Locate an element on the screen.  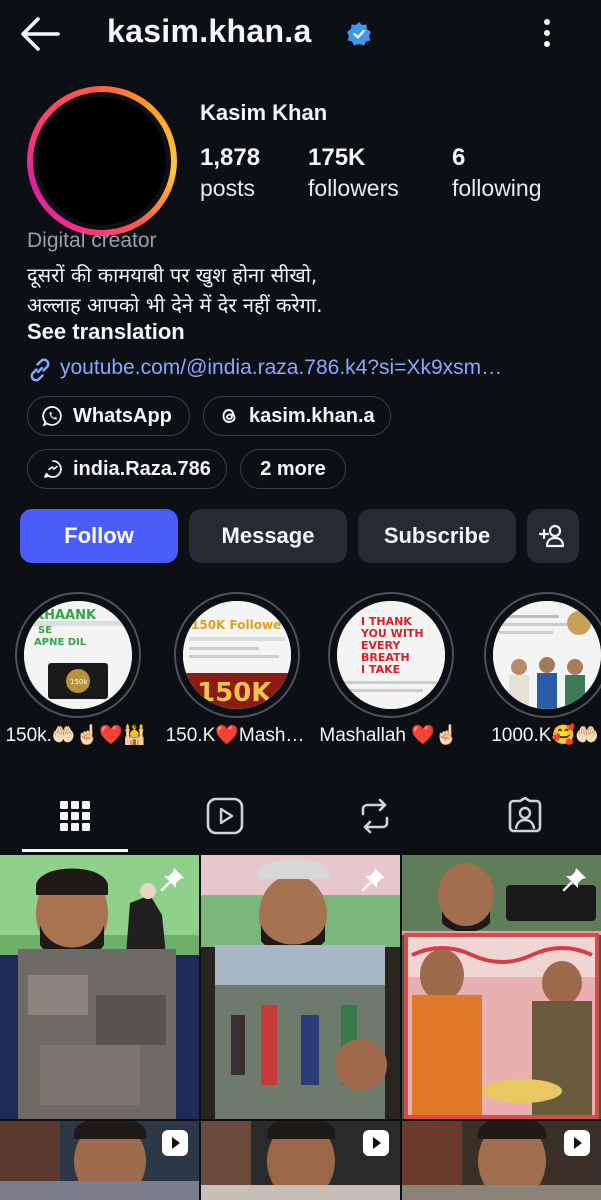
highlight-cover is located at coordinates (547, 655).